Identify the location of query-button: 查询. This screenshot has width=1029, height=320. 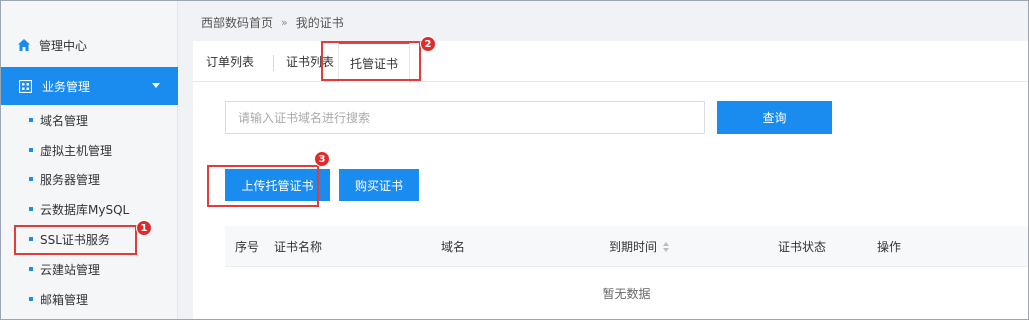
(774, 117).